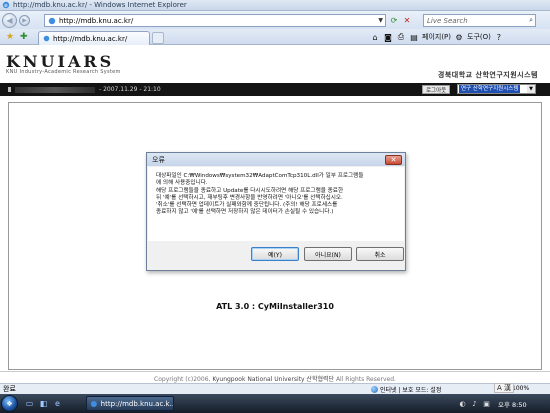  Describe the element at coordinates (474, 403) in the screenshot. I see `tray-volume-icon: ♪` at that location.